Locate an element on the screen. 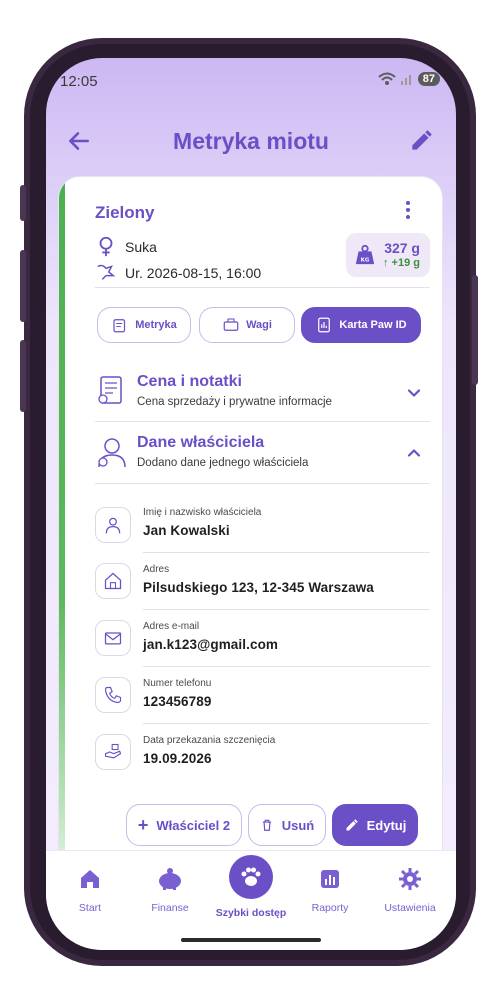 The height and width of the screenshot is (1000, 498). puppy-name: Zielony is located at coordinates (125, 212).